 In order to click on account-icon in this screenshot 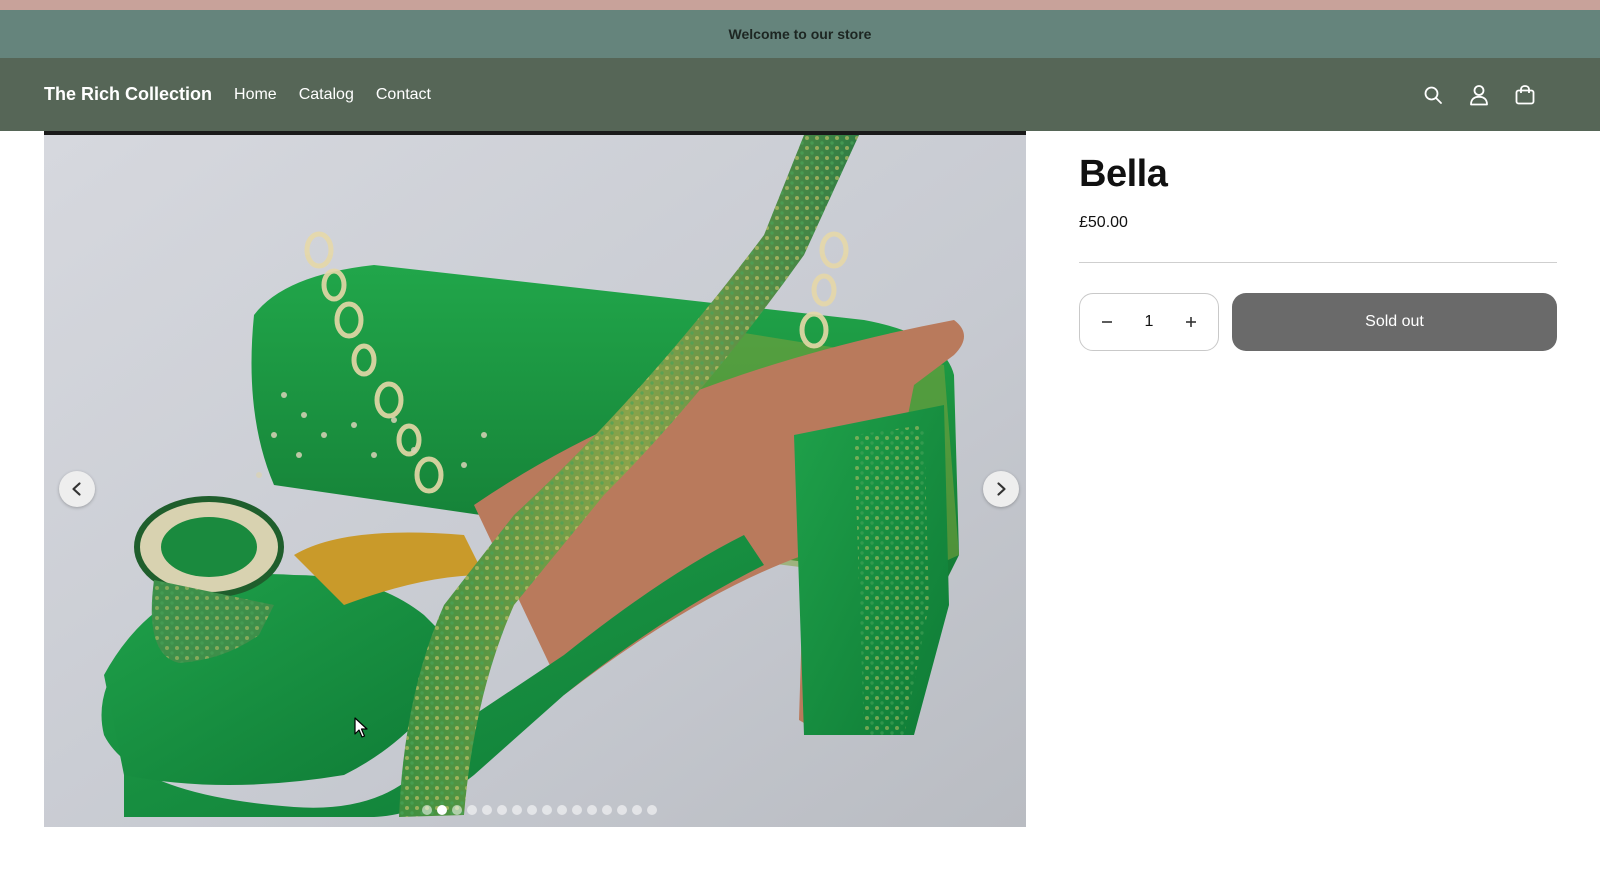, I will do `click(1479, 95)`.